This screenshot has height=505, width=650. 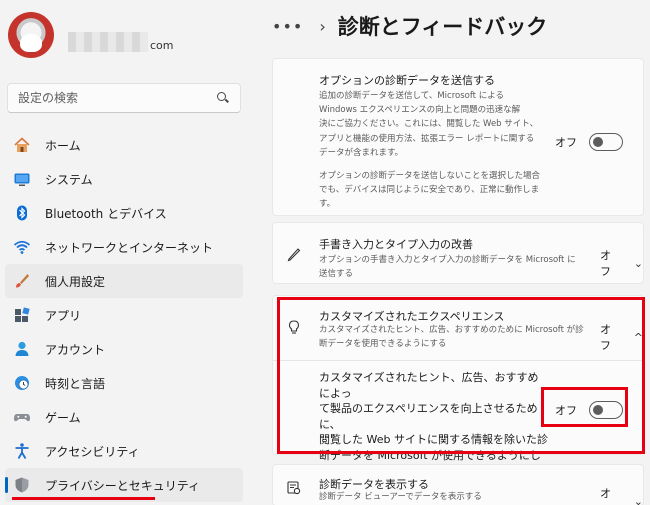 I want to click on sidebar-item-label: プライバシーとセキュリティ, so click(x=123, y=485).